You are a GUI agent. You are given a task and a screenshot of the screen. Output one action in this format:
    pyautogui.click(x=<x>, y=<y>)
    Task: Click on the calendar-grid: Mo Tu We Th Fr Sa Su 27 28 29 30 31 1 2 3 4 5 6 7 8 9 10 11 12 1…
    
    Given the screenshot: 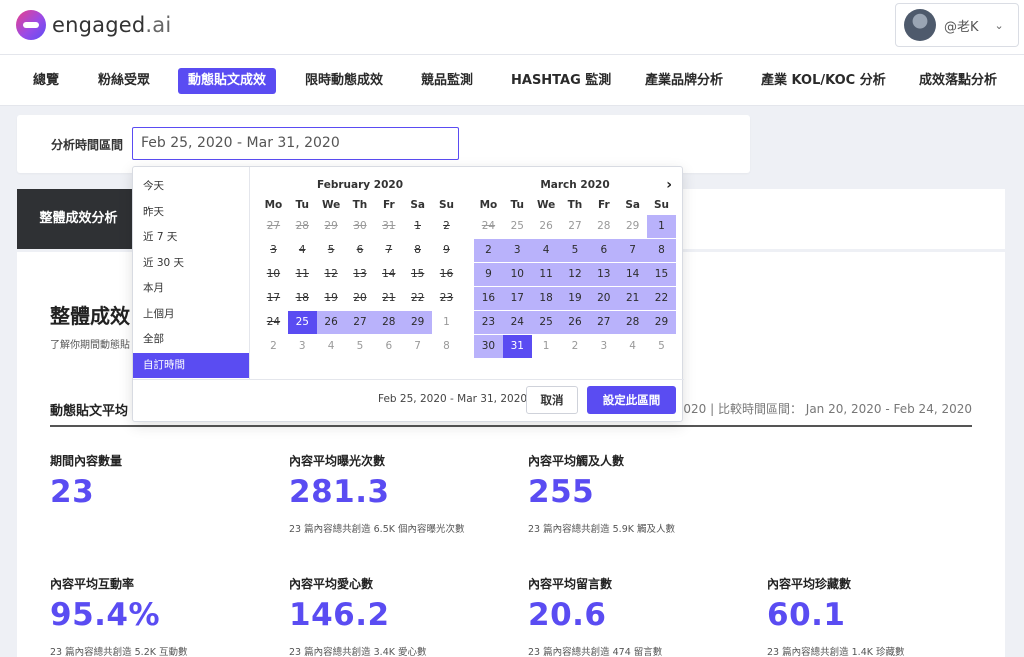 What is the action you would take?
    pyautogui.click(x=360, y=277)
    